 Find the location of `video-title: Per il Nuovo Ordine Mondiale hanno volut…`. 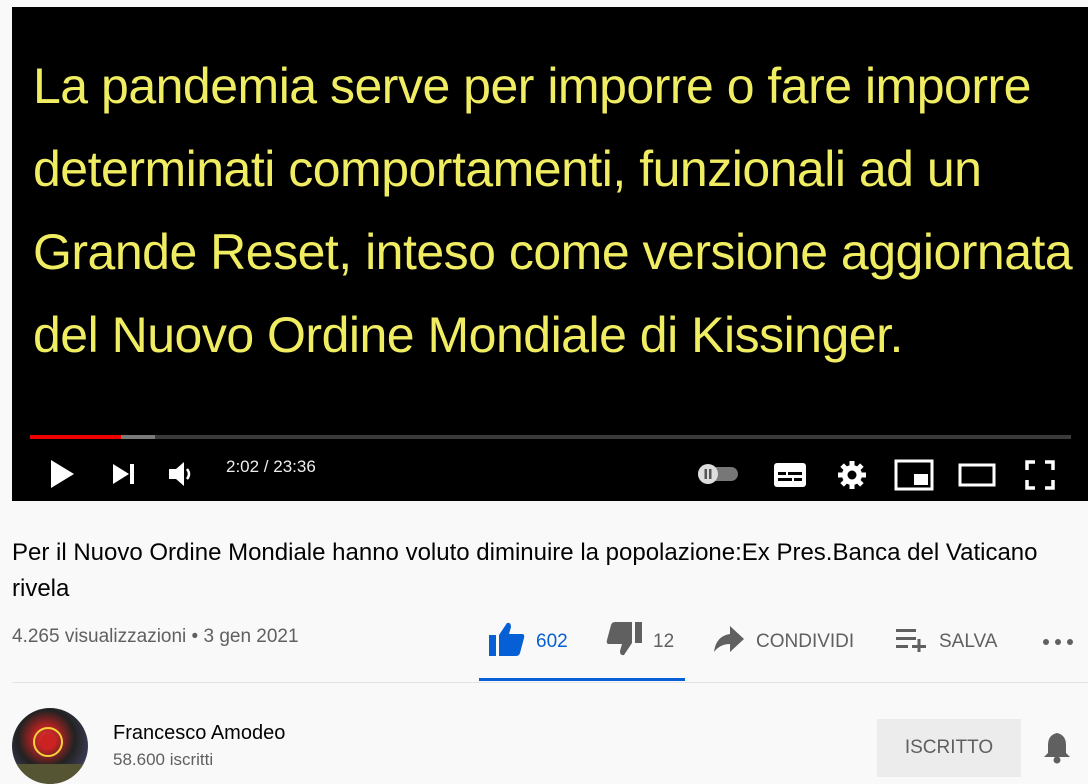

video-title: Per il Nuovo Ordine Mondiale hanno volut… is located at coordinates (525, 570).